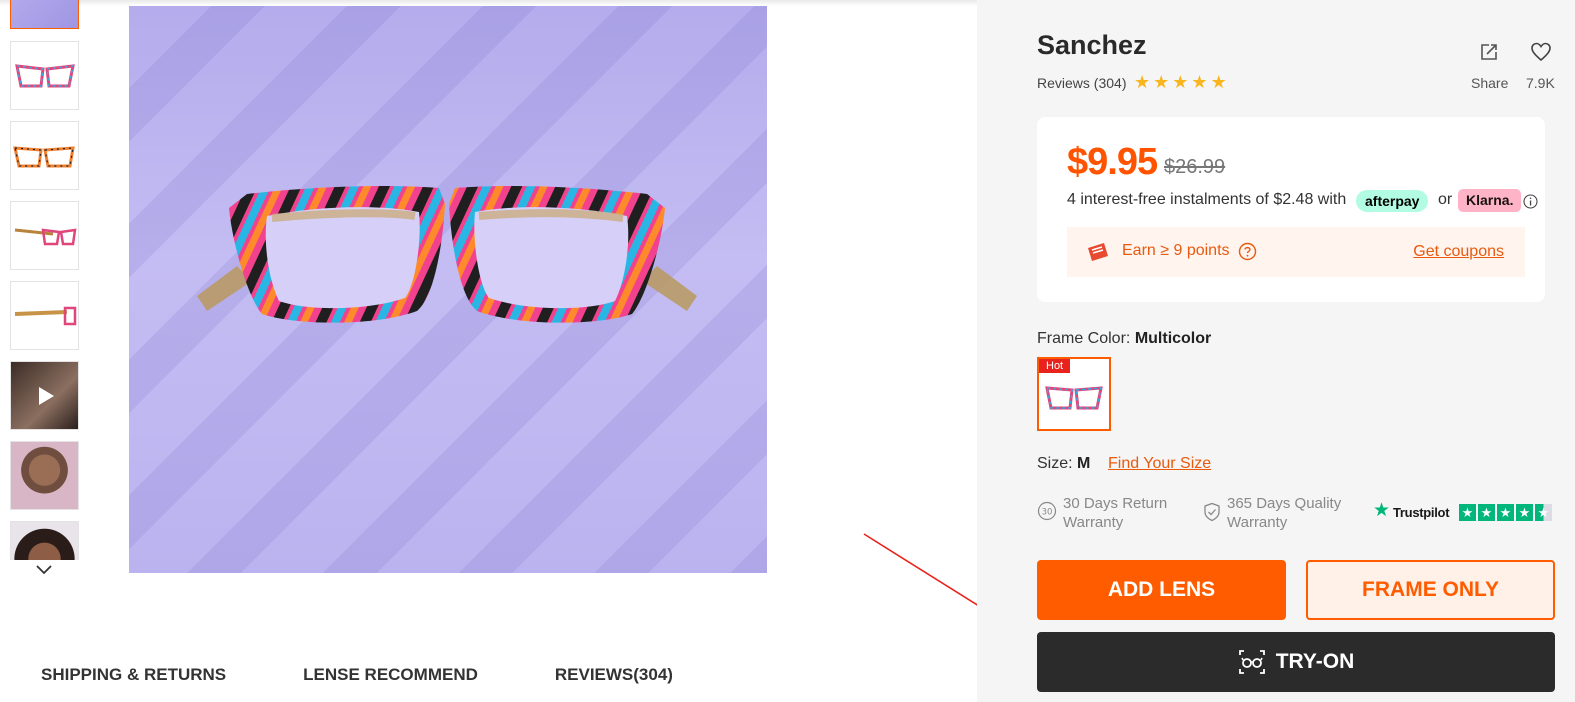 This screenshot has width=1575, height=702. What do you see at coordinates (1092, 45) in the screenshot?
I see `product-title: Sanchez` at bounding box center [1092, 45].